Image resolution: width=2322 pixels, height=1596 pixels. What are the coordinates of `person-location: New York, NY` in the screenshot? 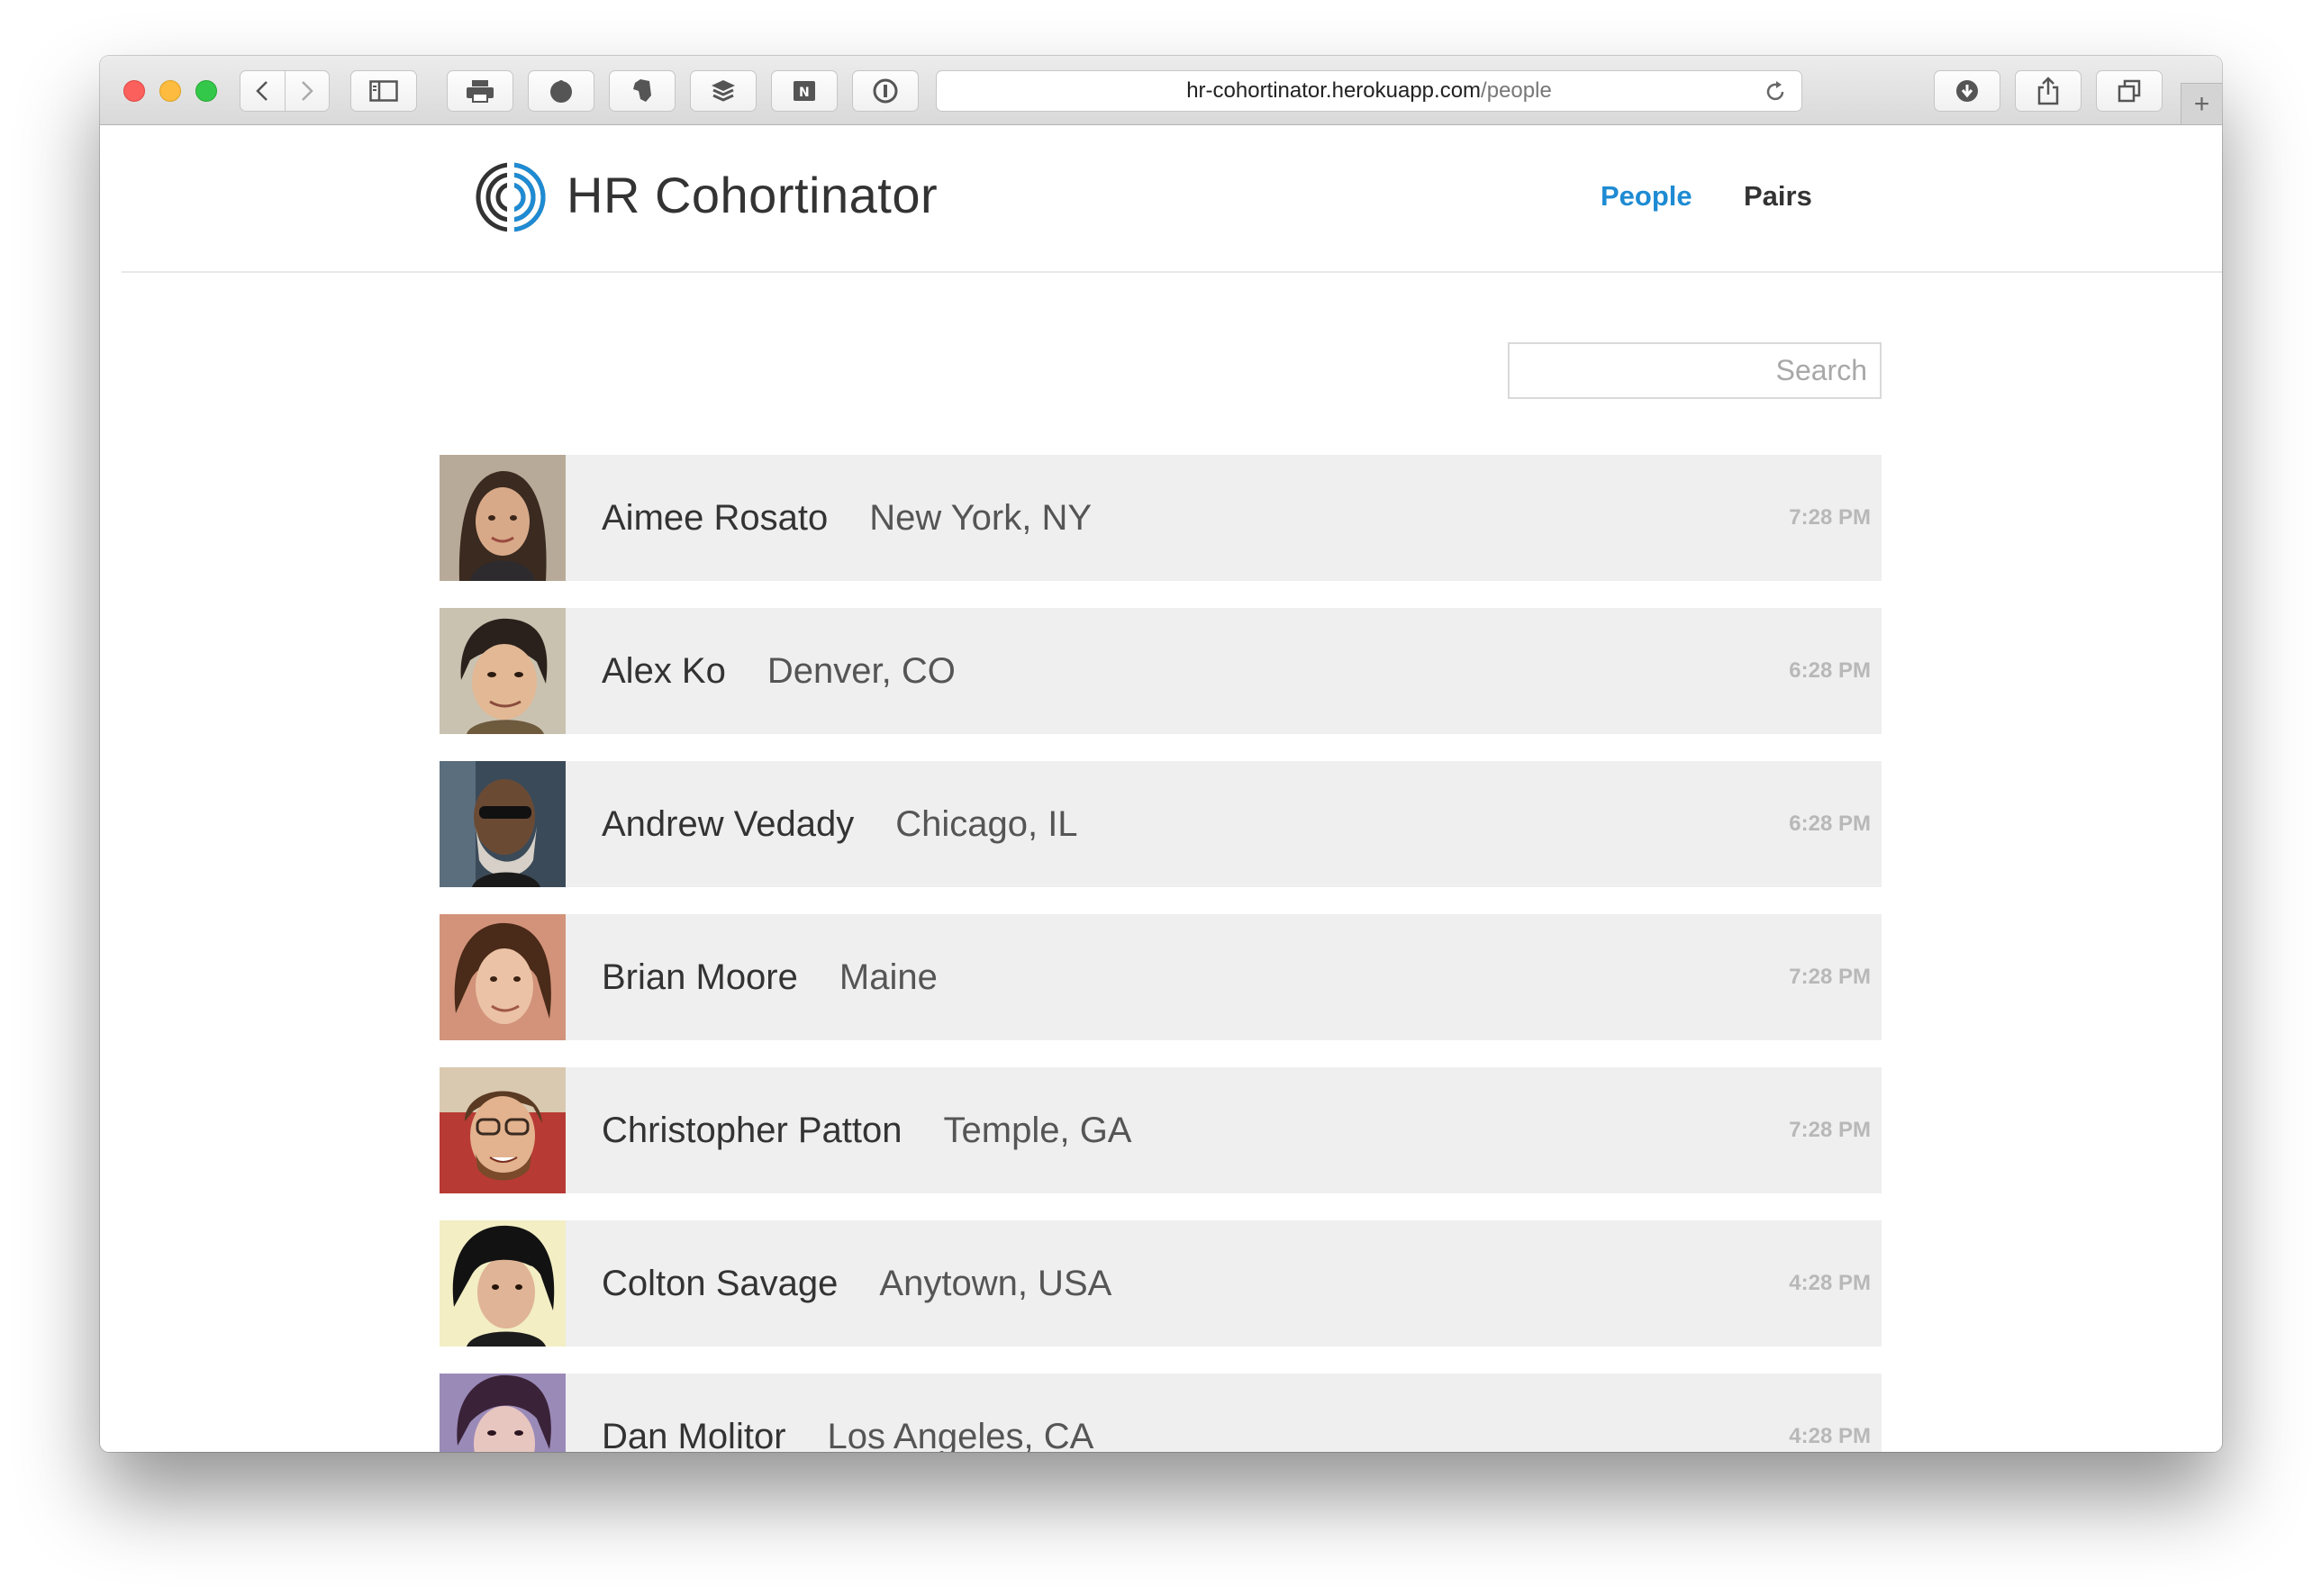 It's located at (981, 517).